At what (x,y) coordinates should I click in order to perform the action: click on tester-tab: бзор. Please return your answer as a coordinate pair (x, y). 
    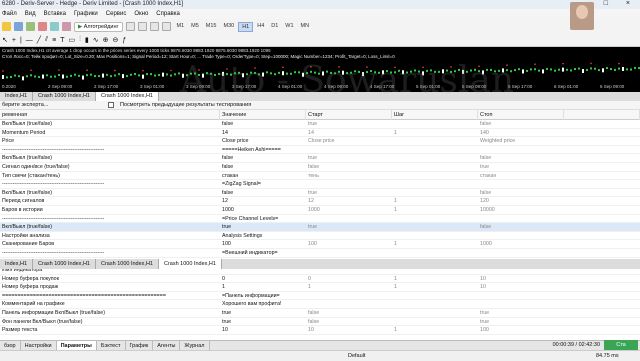
    Looking at the image, I should click on (10, 345).